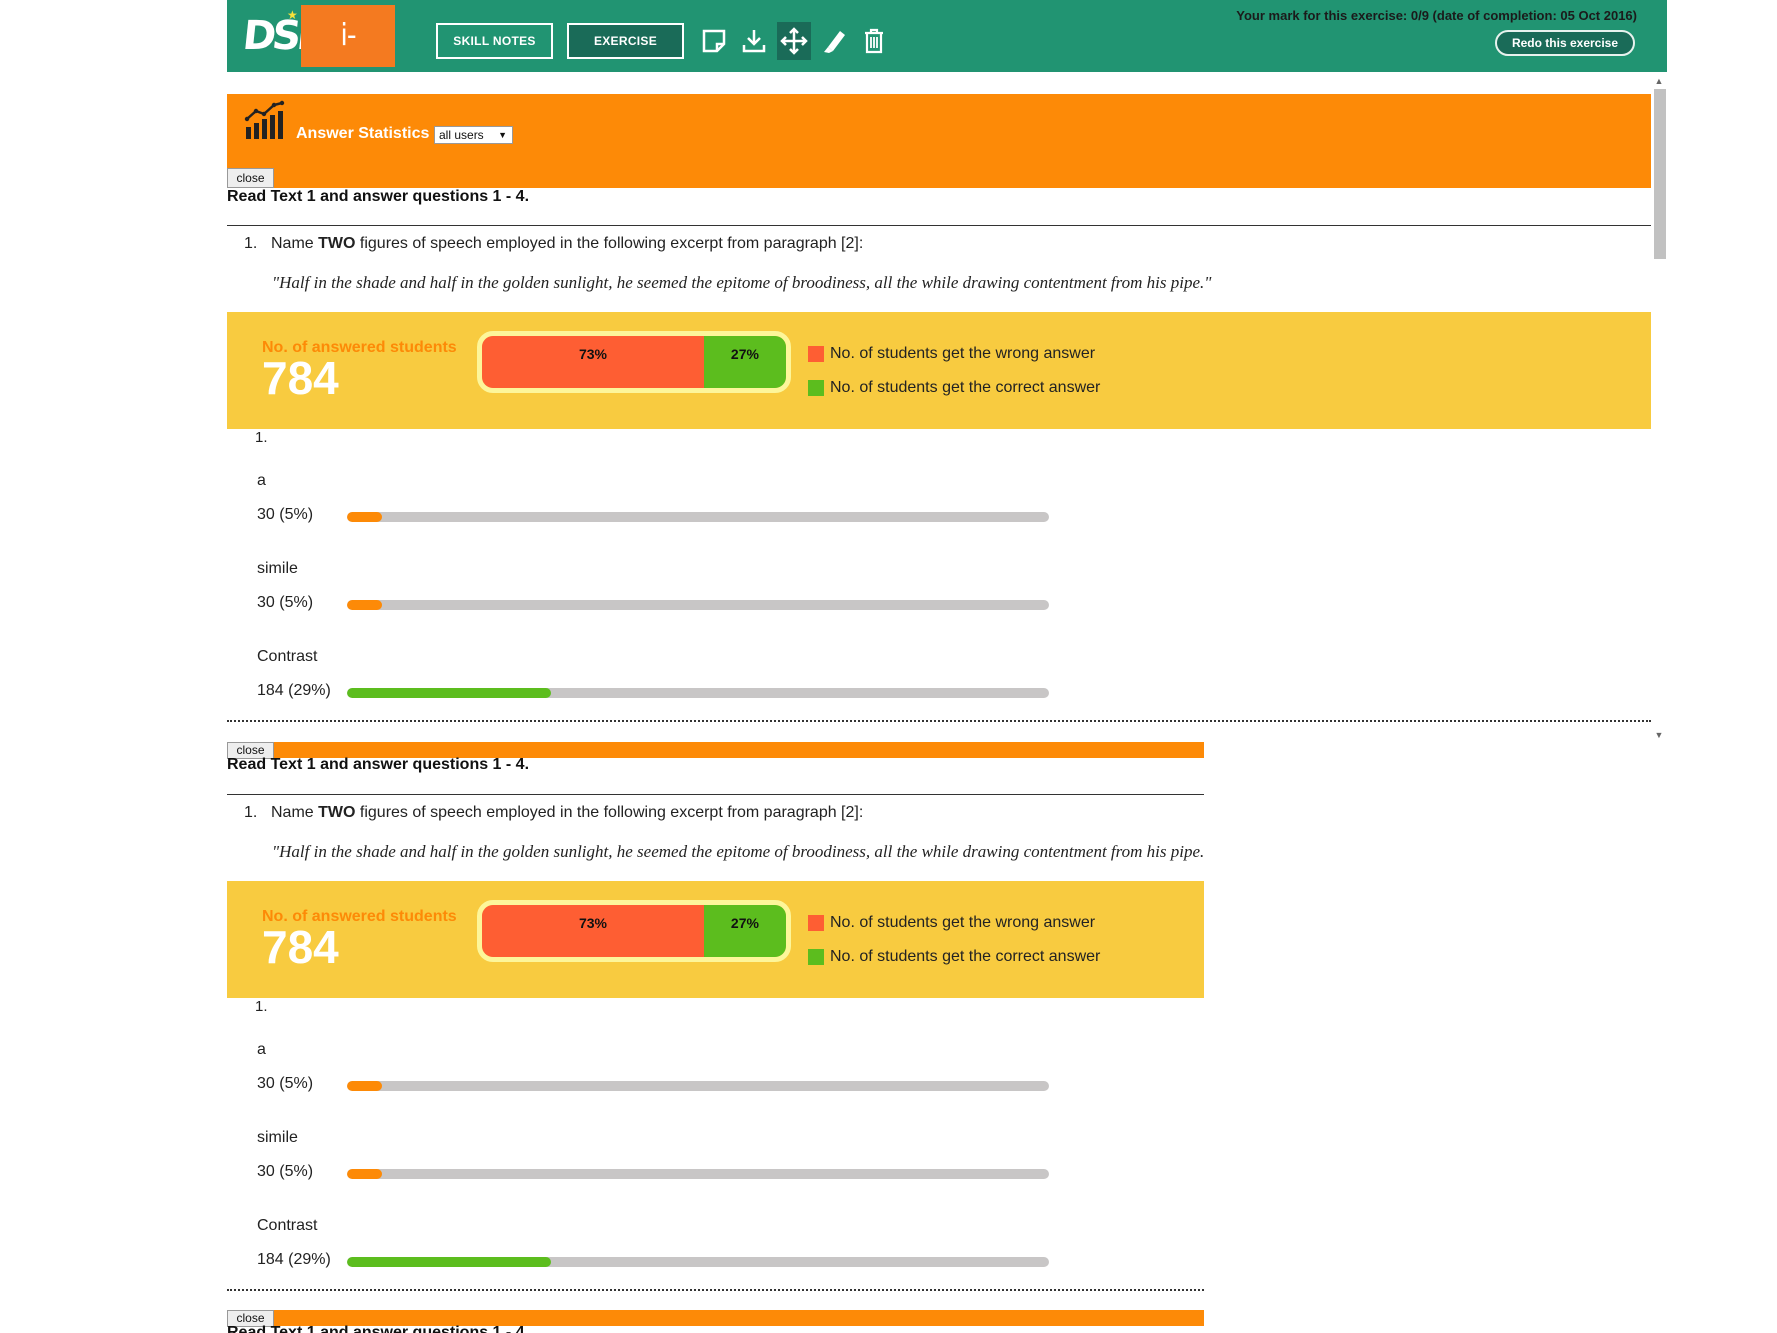 The height and width of the screenshot is (1333, 1777). I want to click on trash-icon, so click(874, 41).